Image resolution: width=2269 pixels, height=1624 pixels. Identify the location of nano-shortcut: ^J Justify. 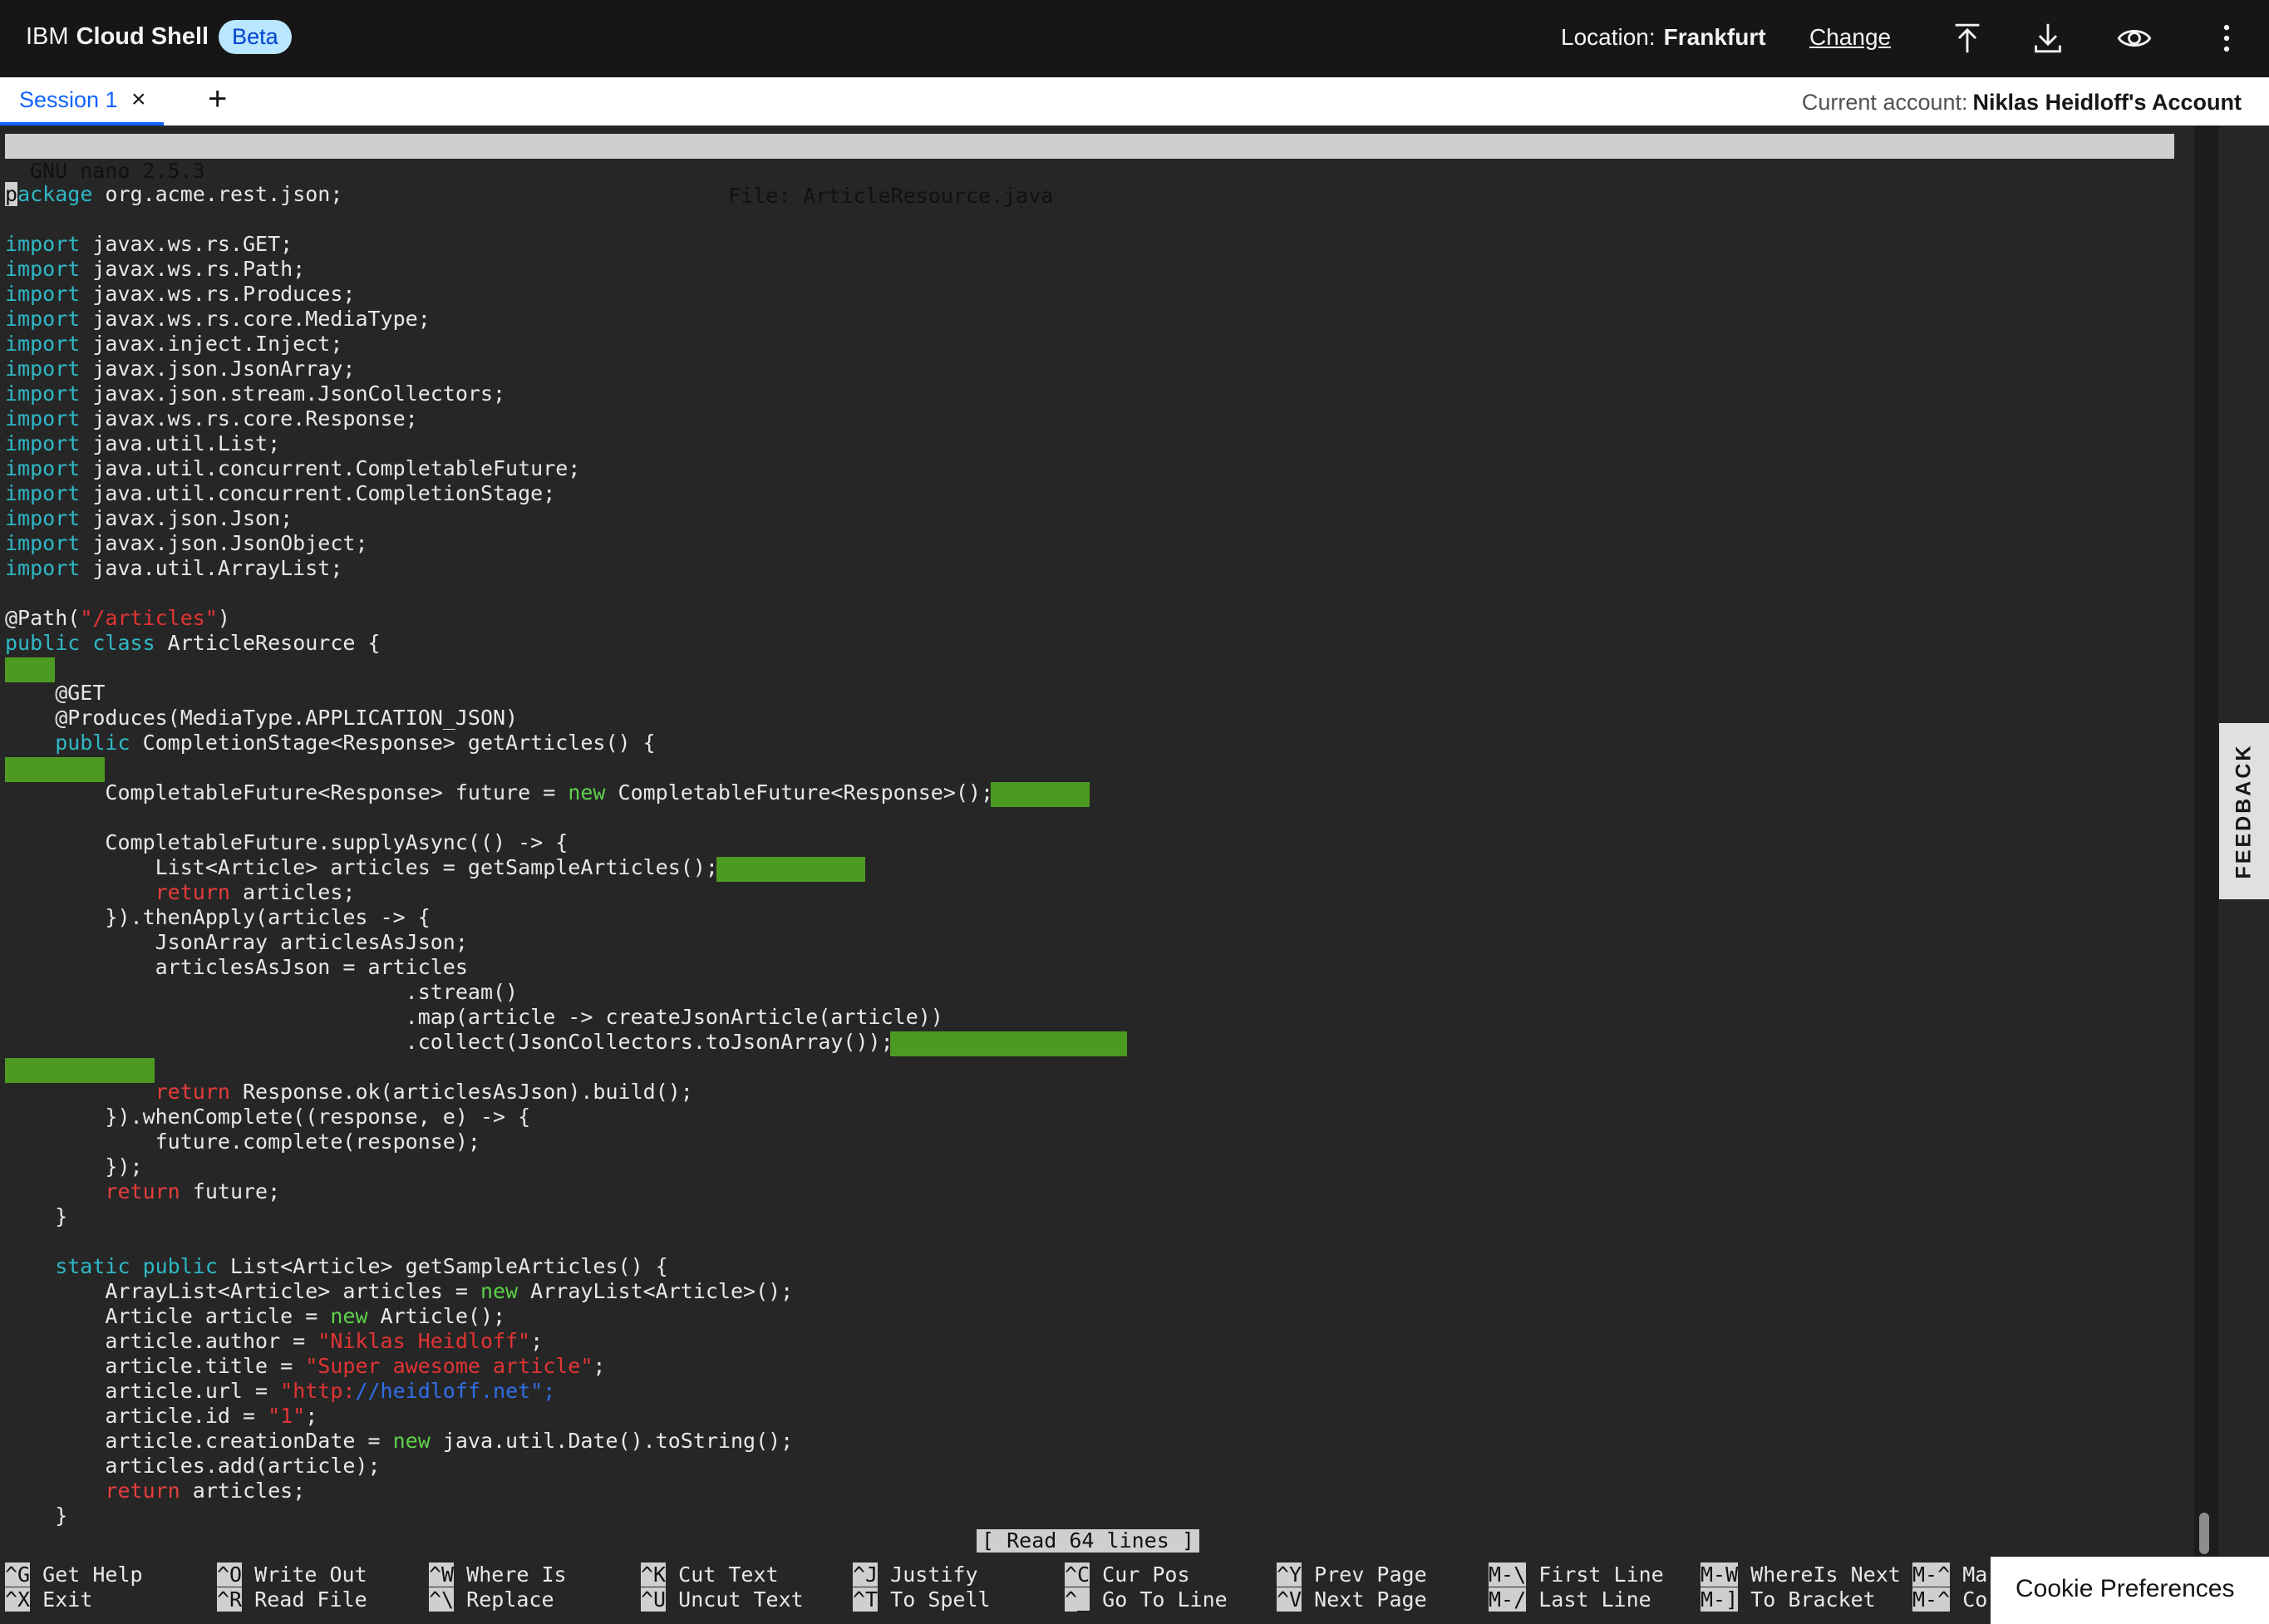
(916, 1574).